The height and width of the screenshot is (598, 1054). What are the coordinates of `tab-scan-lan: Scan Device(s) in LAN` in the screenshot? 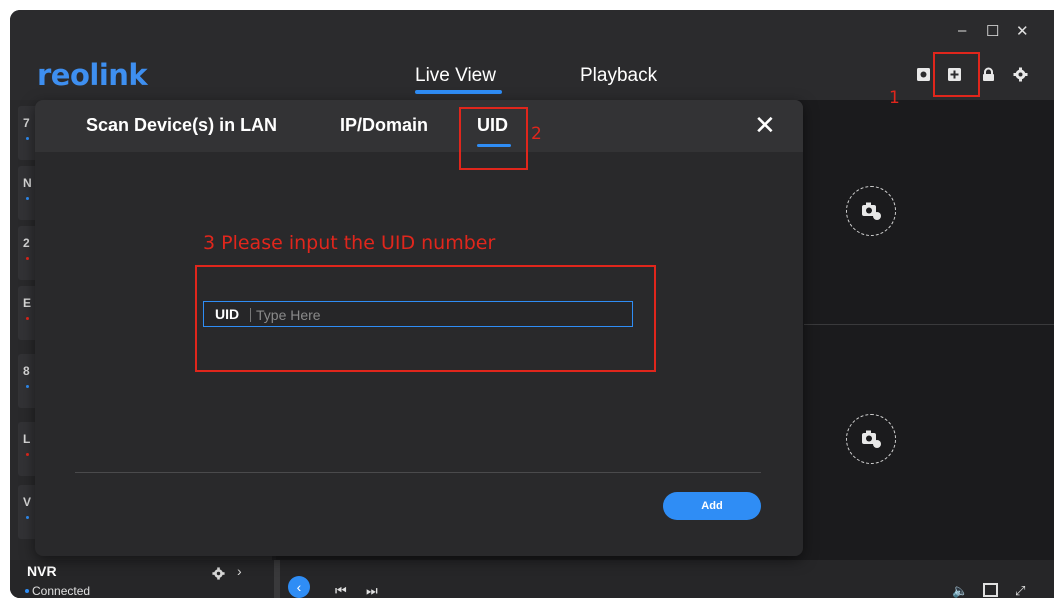 It's located at (181, 125).